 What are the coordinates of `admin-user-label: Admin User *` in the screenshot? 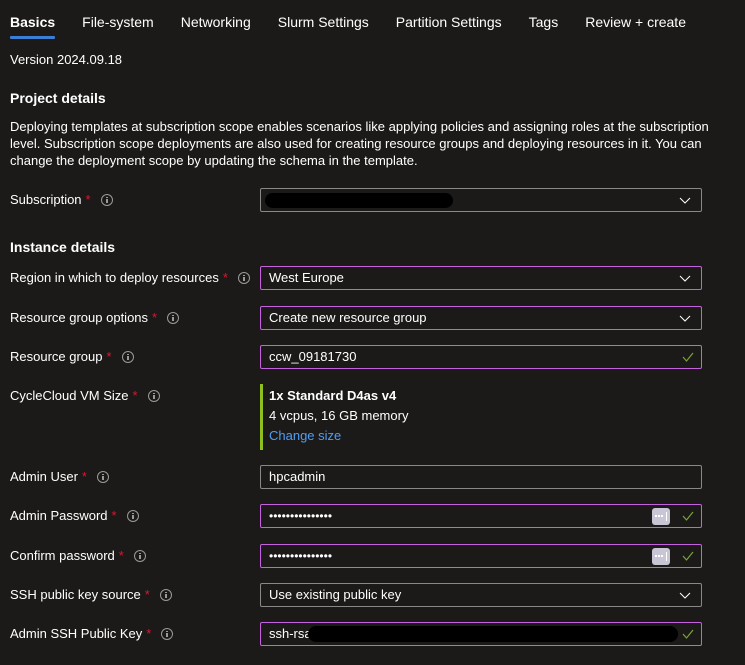 It's located at (59, 477).